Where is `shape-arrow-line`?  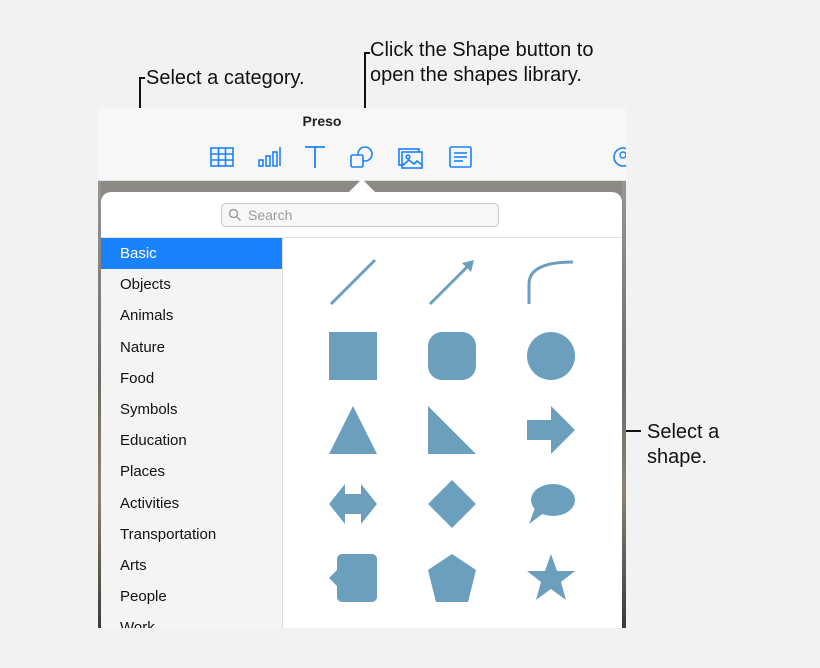
shape-arrow-line is located at coordinates (452, 282).